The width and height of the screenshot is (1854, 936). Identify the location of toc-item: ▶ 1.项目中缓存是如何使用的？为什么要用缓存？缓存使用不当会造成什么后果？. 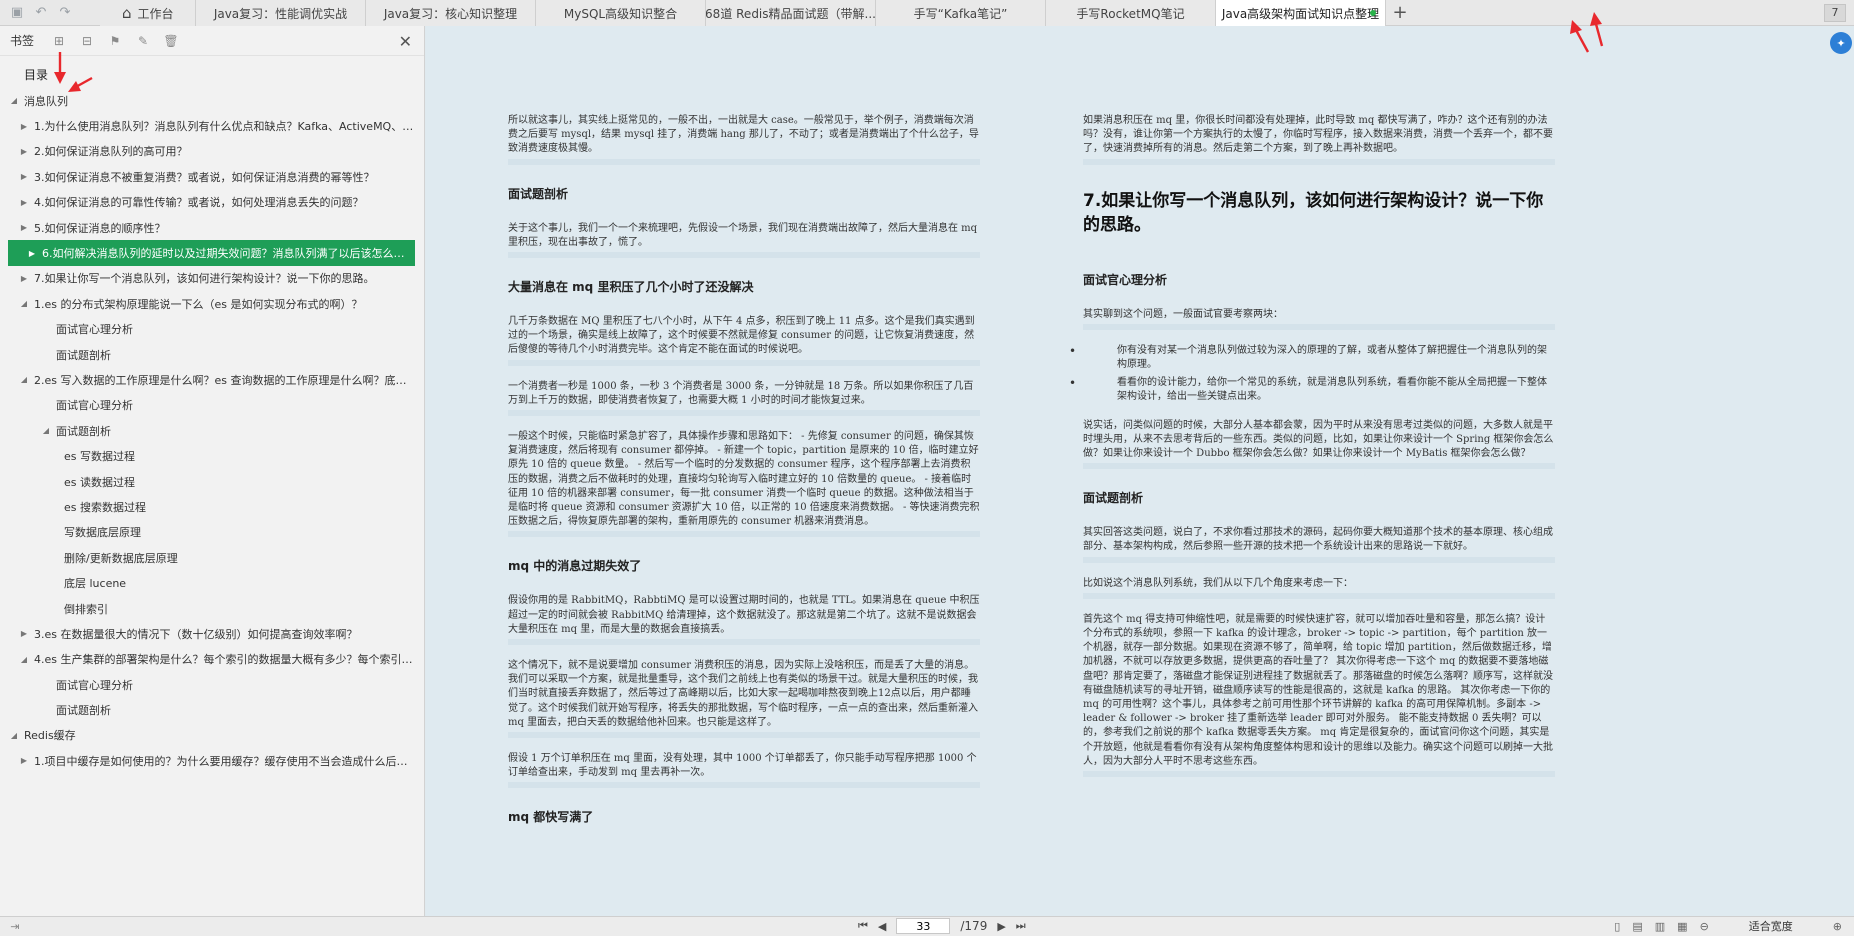
(212, 760).